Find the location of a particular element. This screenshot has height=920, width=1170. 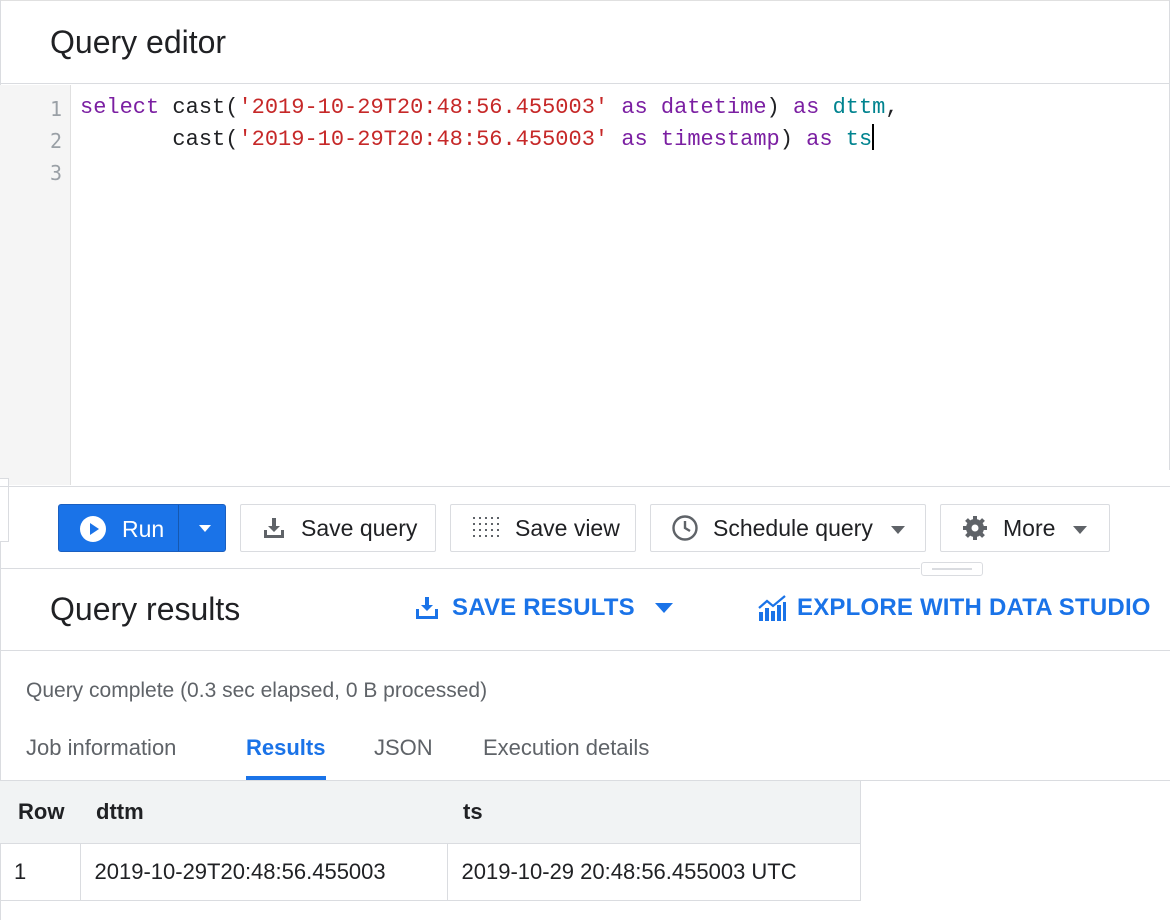

line-number: 1 is located at coordinates (55, 109).